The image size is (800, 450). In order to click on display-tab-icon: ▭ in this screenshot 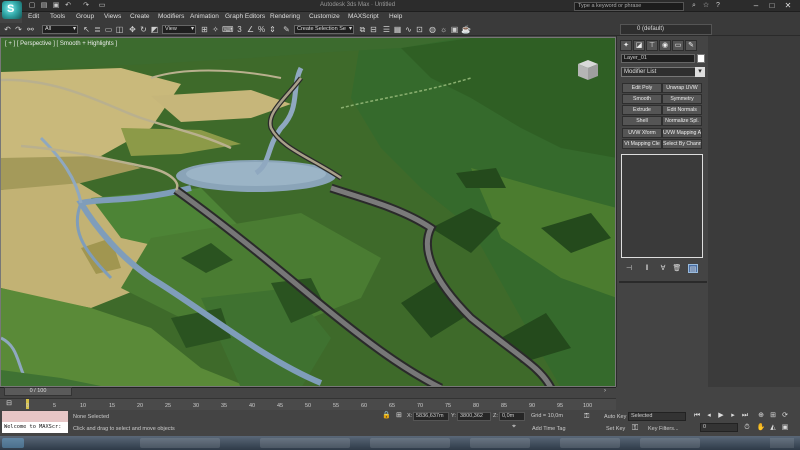, I will do `click(678, 45)`.